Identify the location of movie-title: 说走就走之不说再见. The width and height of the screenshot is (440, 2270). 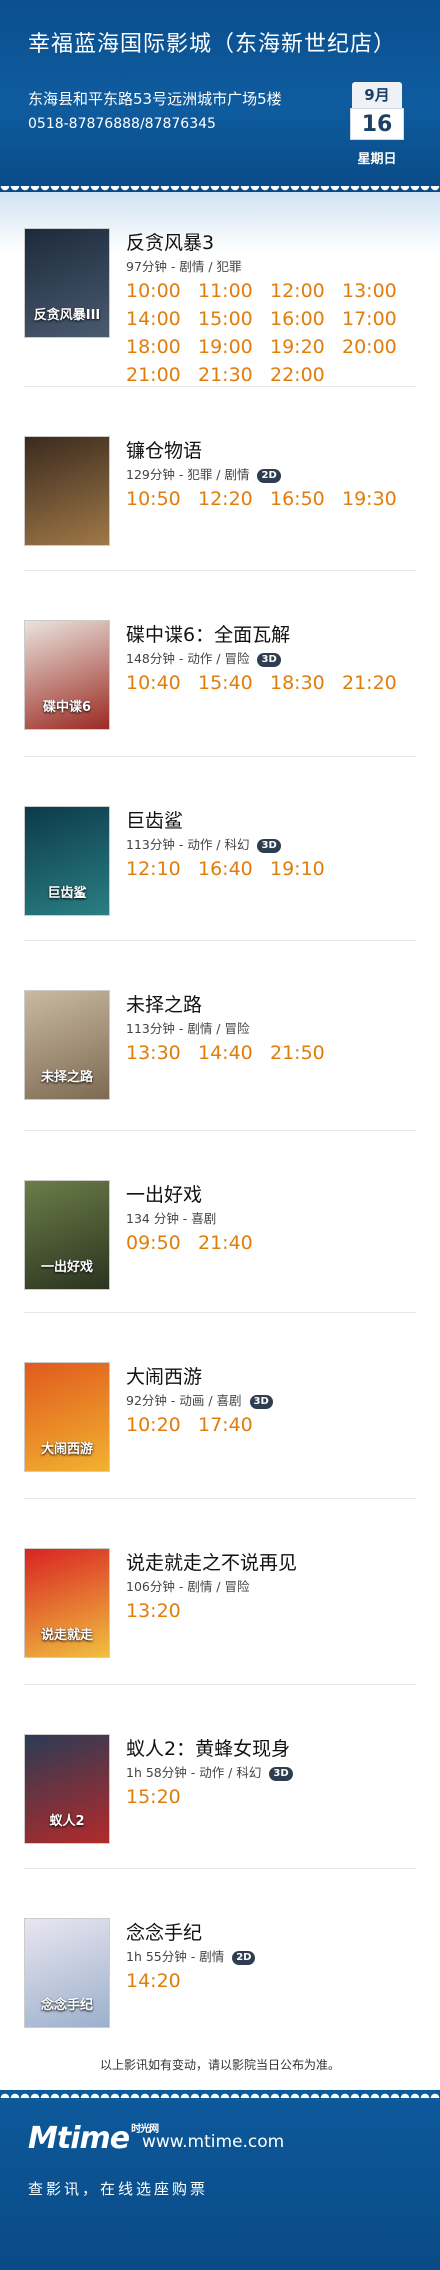
(211, 1561).